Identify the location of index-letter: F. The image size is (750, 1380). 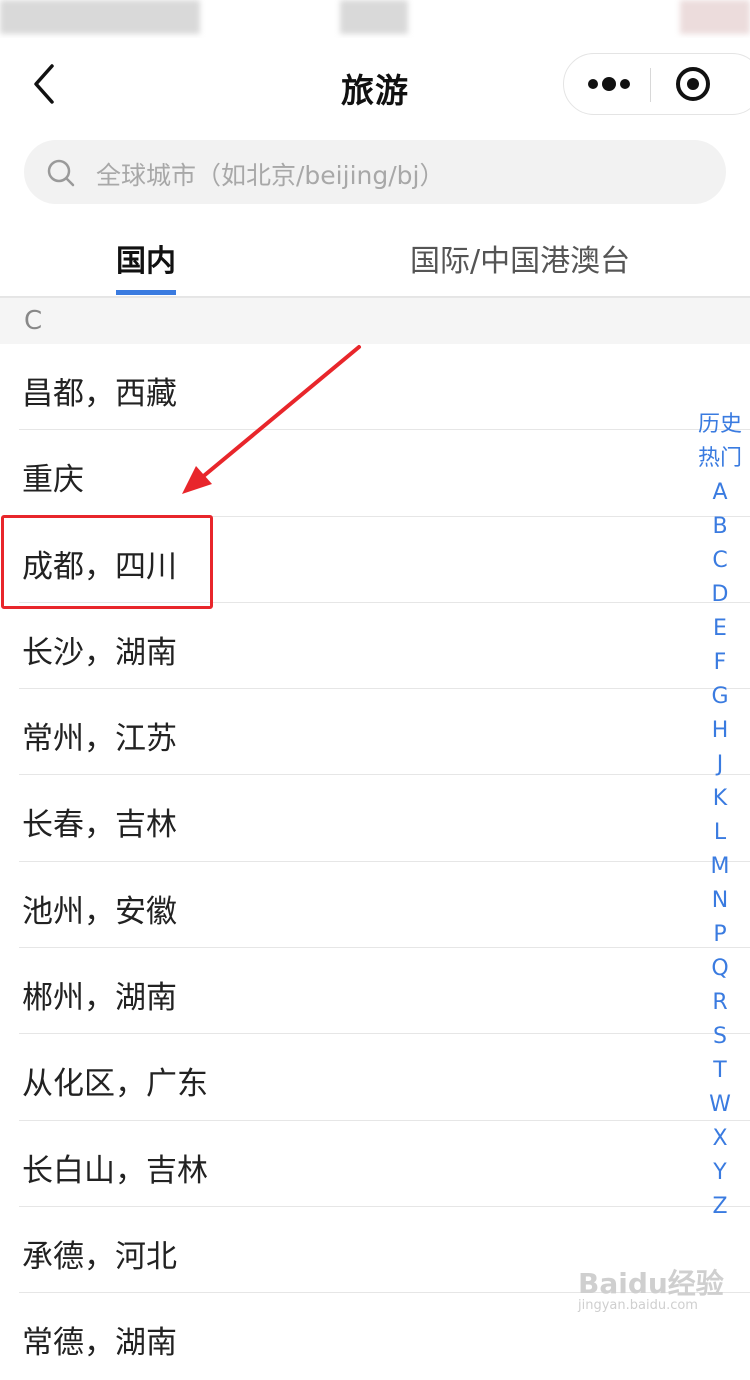
(720, 663).